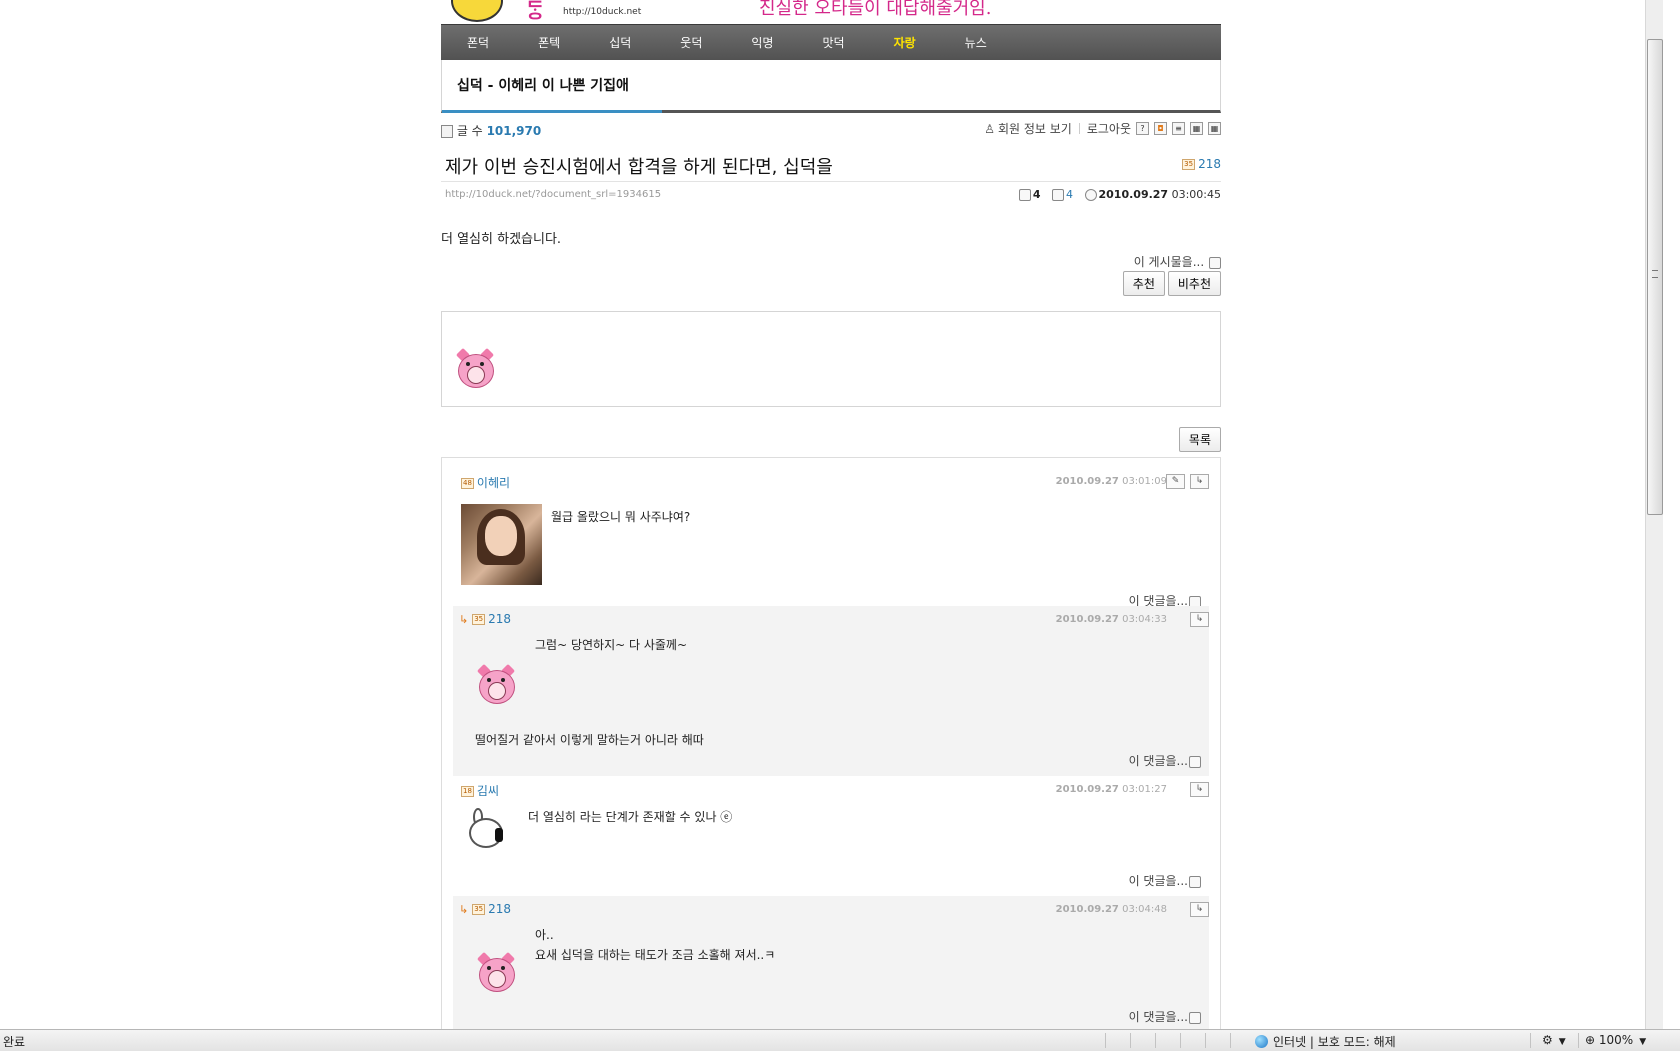 The image size is (1680, 1051). I want to click on comment-text-line-2: 요새 십덕을 대하는 태도가 조금 소홀해 져서..ㅋ, so click(655, 955).